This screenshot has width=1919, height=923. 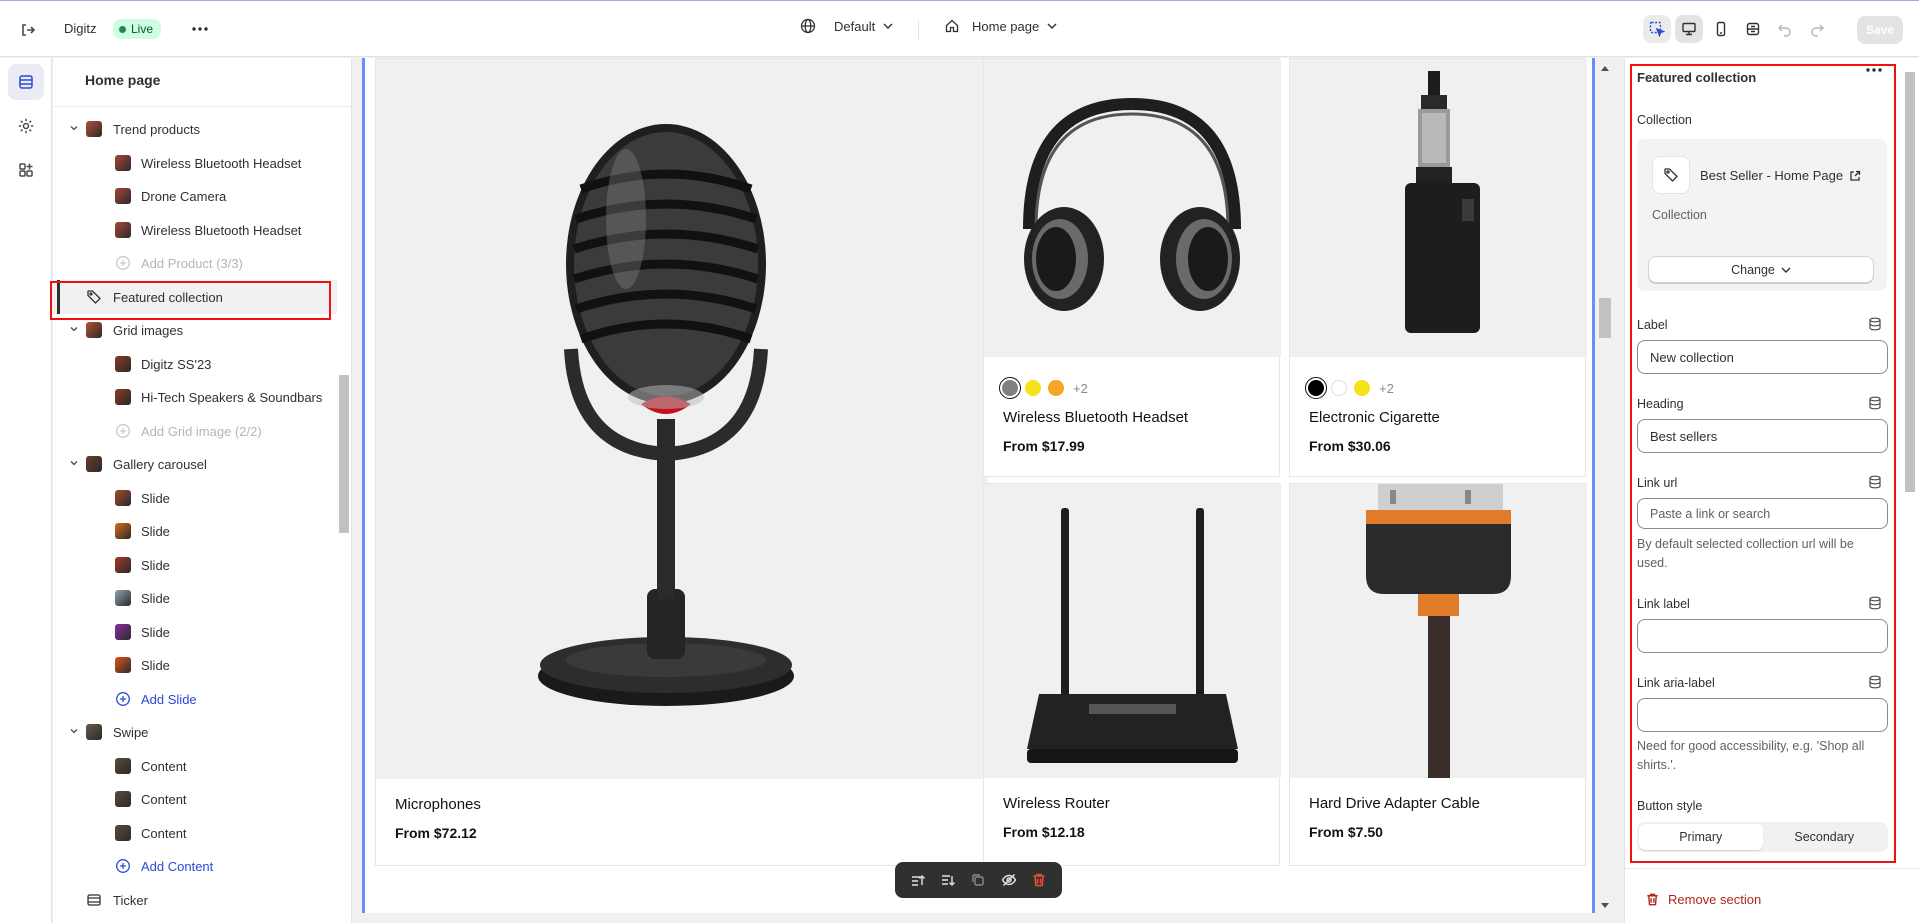 I want to click on redo-icon, so click(x=1817, y=30).